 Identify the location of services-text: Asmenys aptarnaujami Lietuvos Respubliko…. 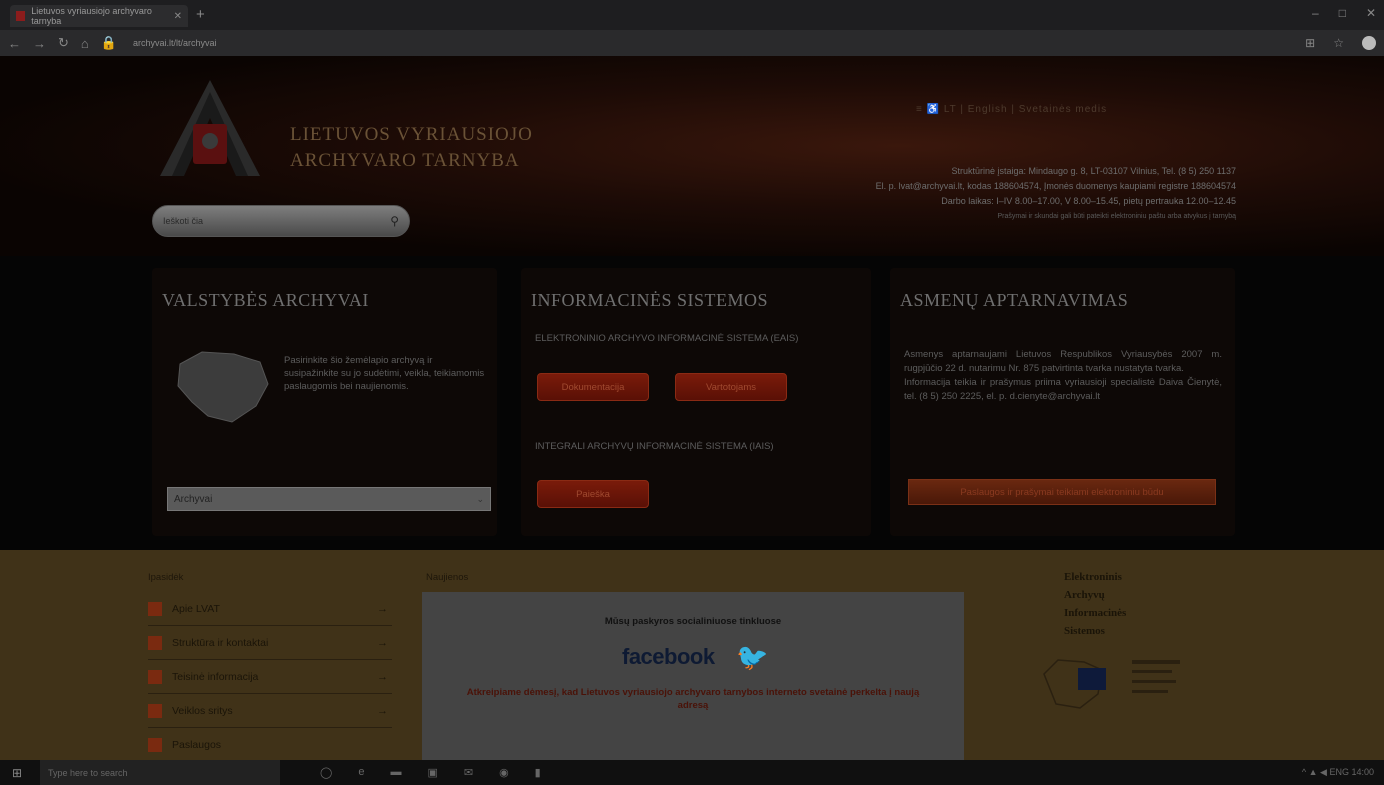
(1063, 376).